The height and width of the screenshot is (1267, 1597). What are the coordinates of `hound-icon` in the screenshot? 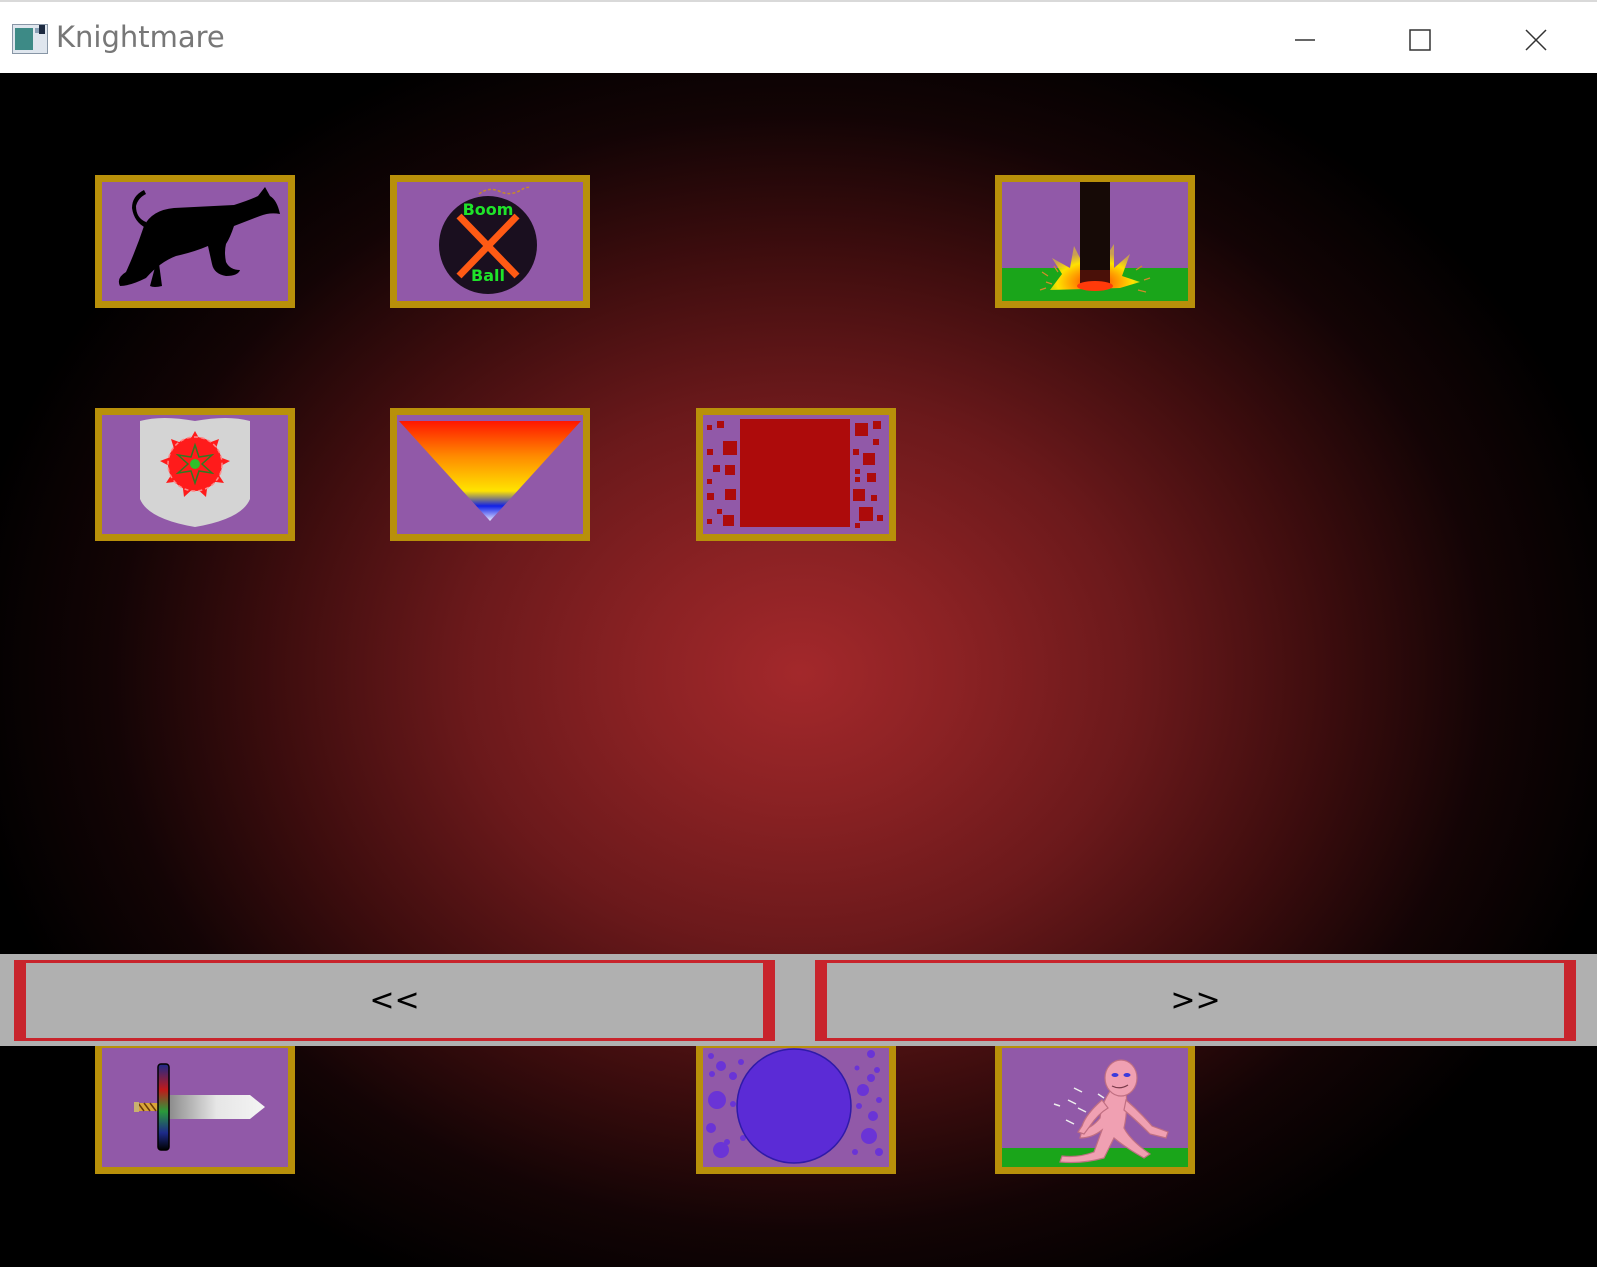 It's located at (199, 237).